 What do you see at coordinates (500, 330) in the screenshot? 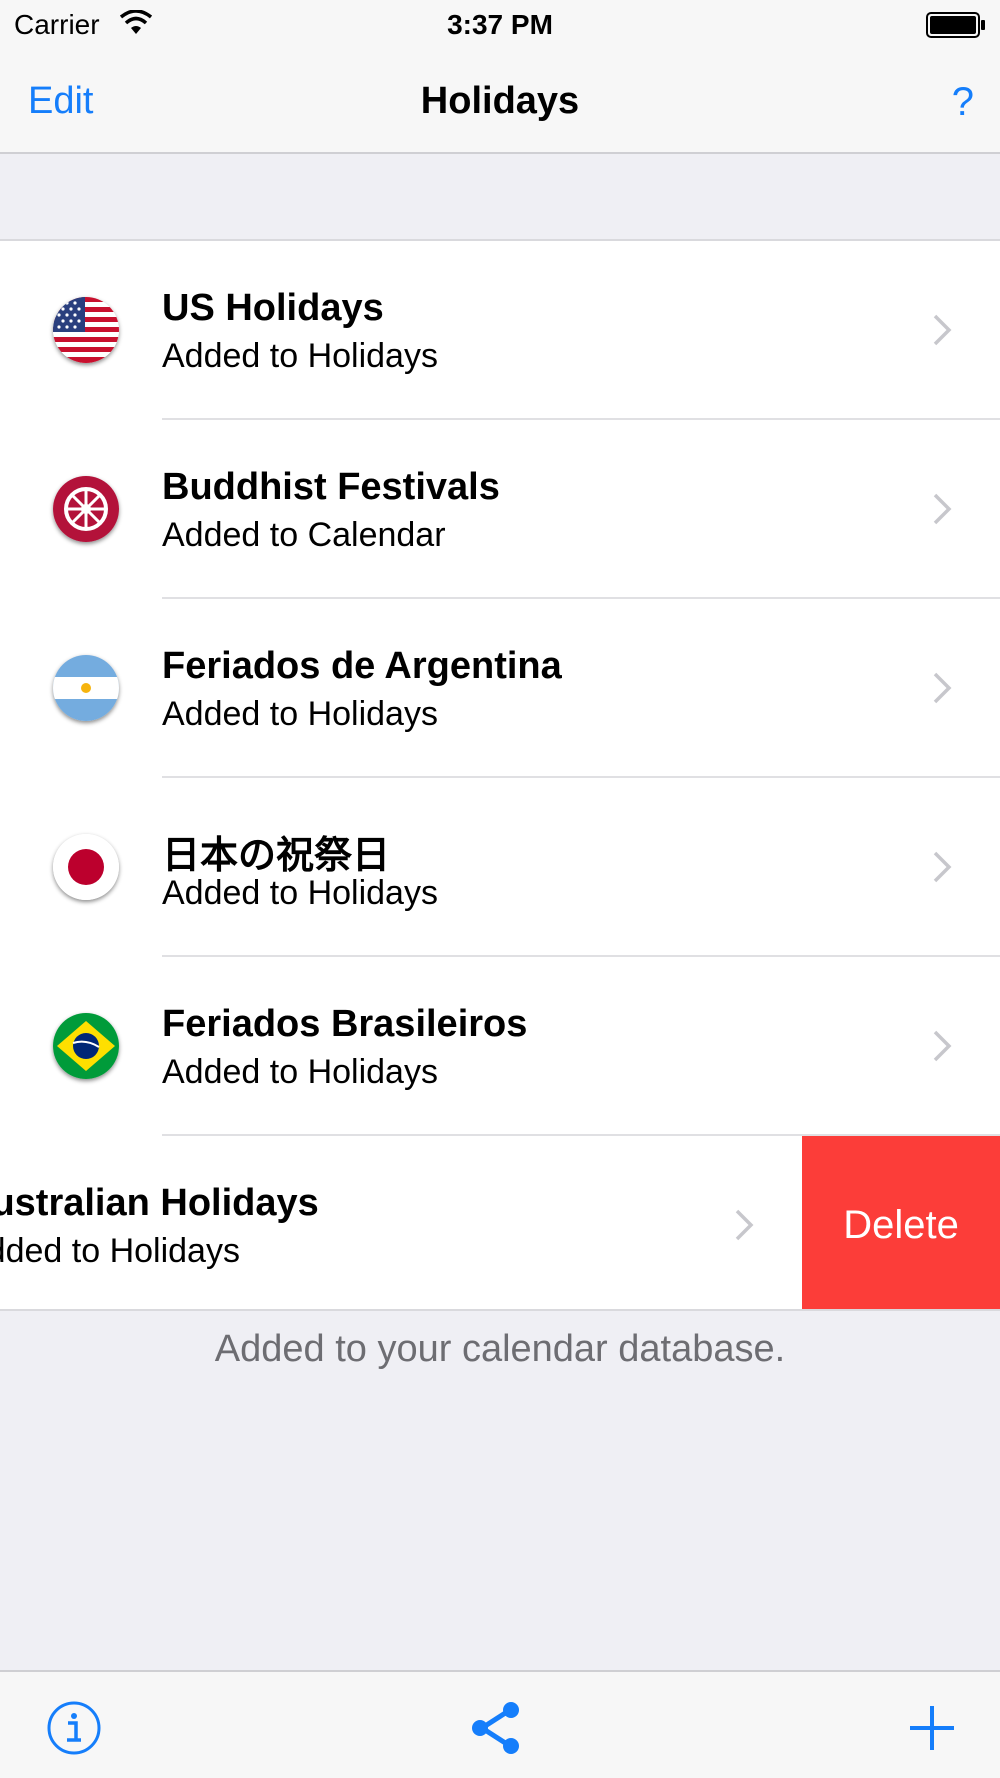
I see `list-item: US Holidays Added to Holidays` at bounding box center [500, 330].